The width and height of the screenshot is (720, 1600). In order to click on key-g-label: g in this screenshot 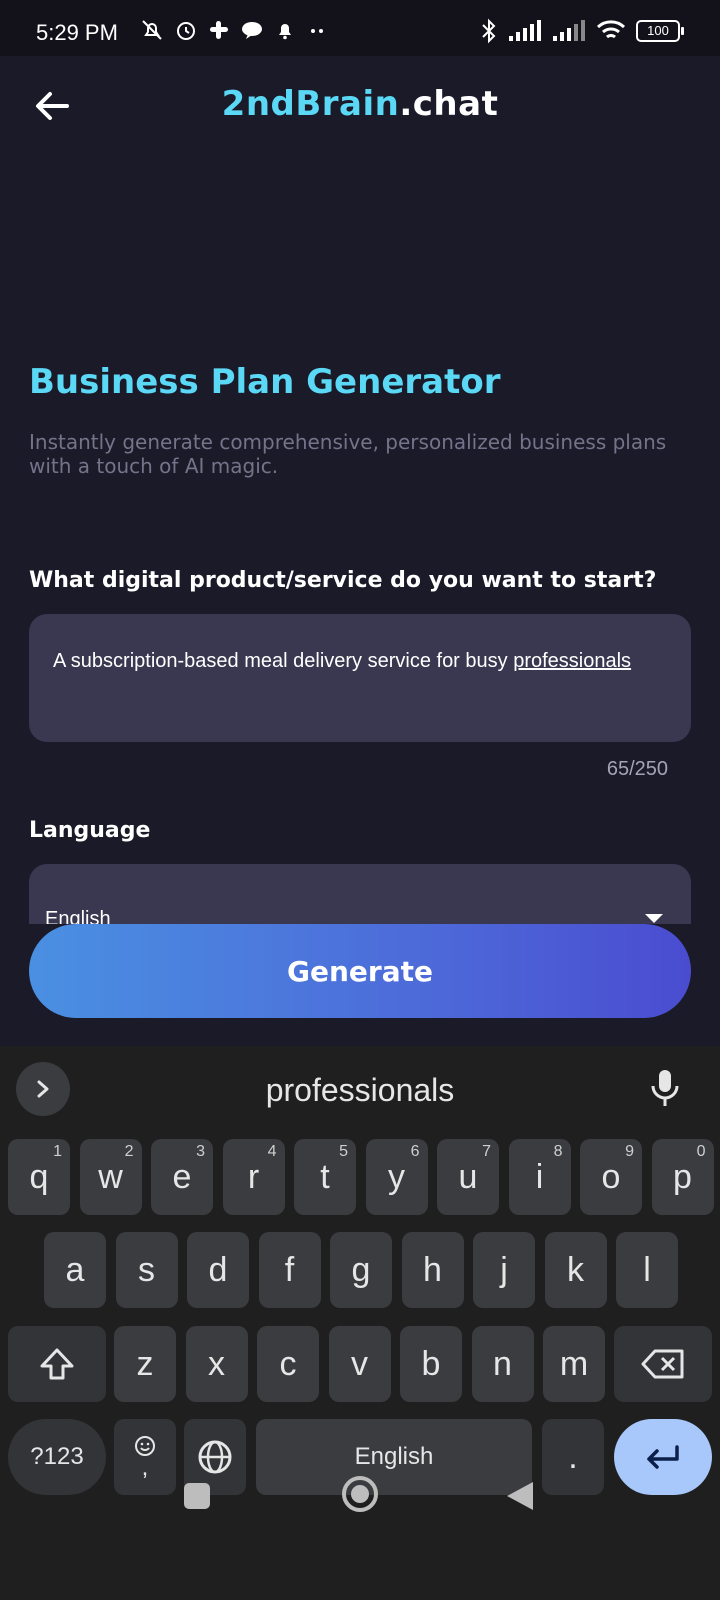, I will do `click(361, 1269)`.